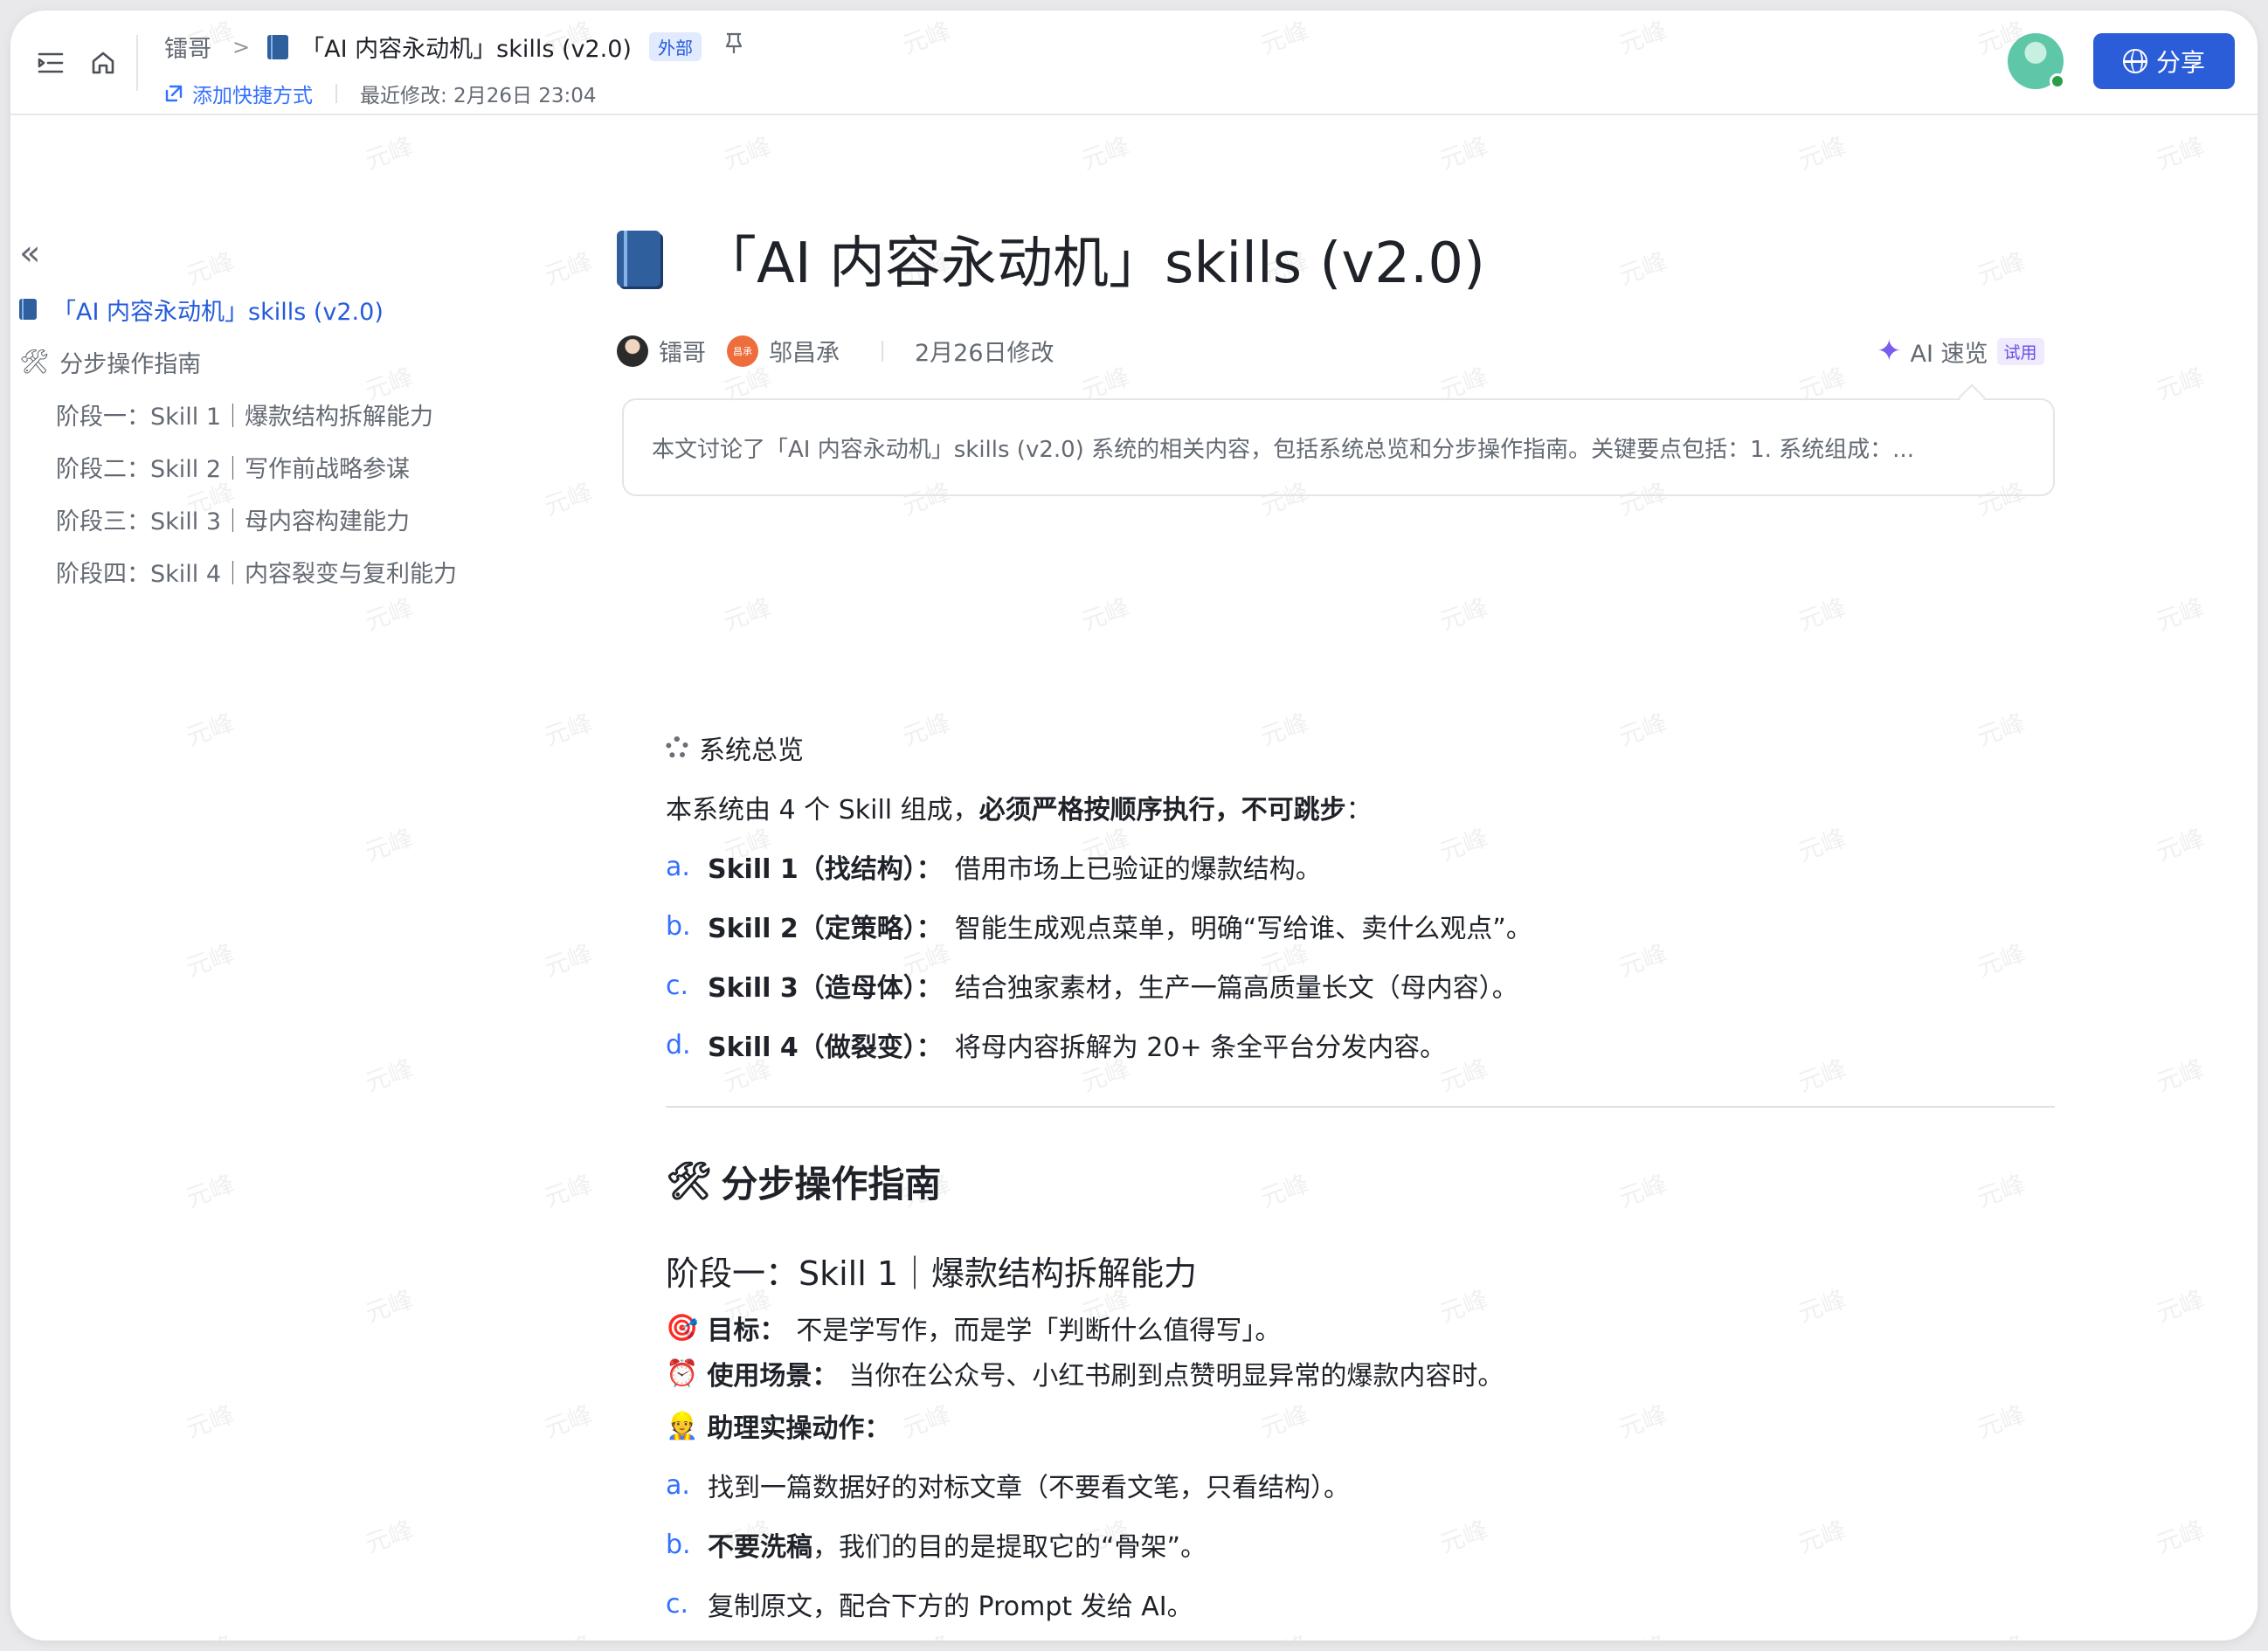 The width and height of the screenshot is (2268, 1651). I want to click on skill-name: Skill 4（做裂变）：, so click(826, 1048).